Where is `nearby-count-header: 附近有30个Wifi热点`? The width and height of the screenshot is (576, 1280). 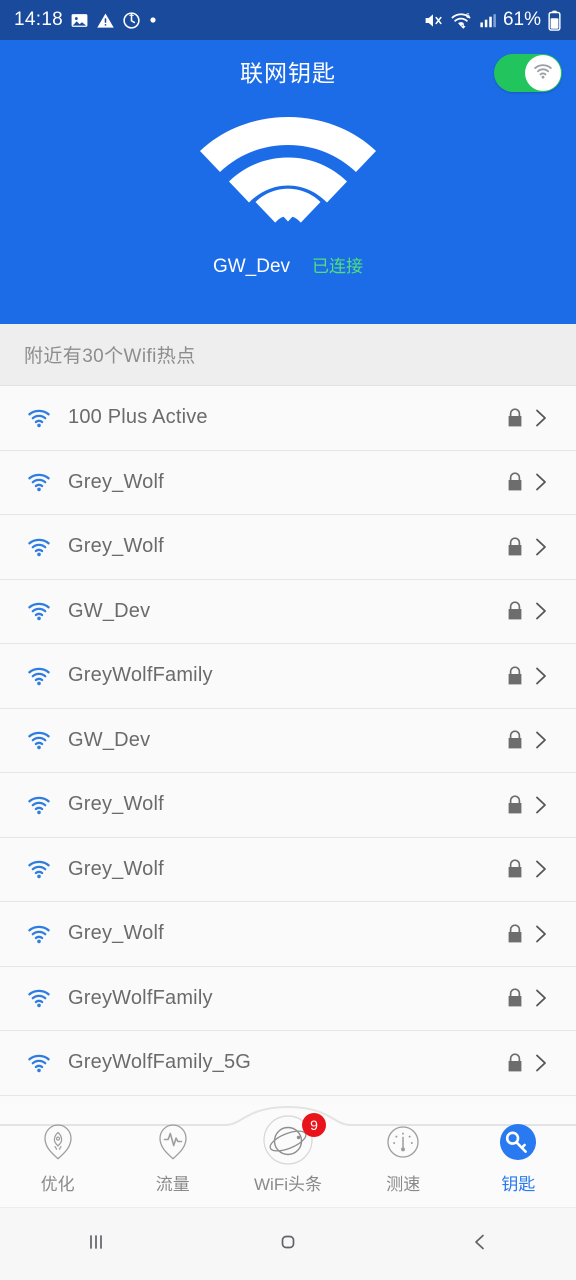 nearby-count-header: 附近有30个Wifi热点 is located at coordinates (288, 355).